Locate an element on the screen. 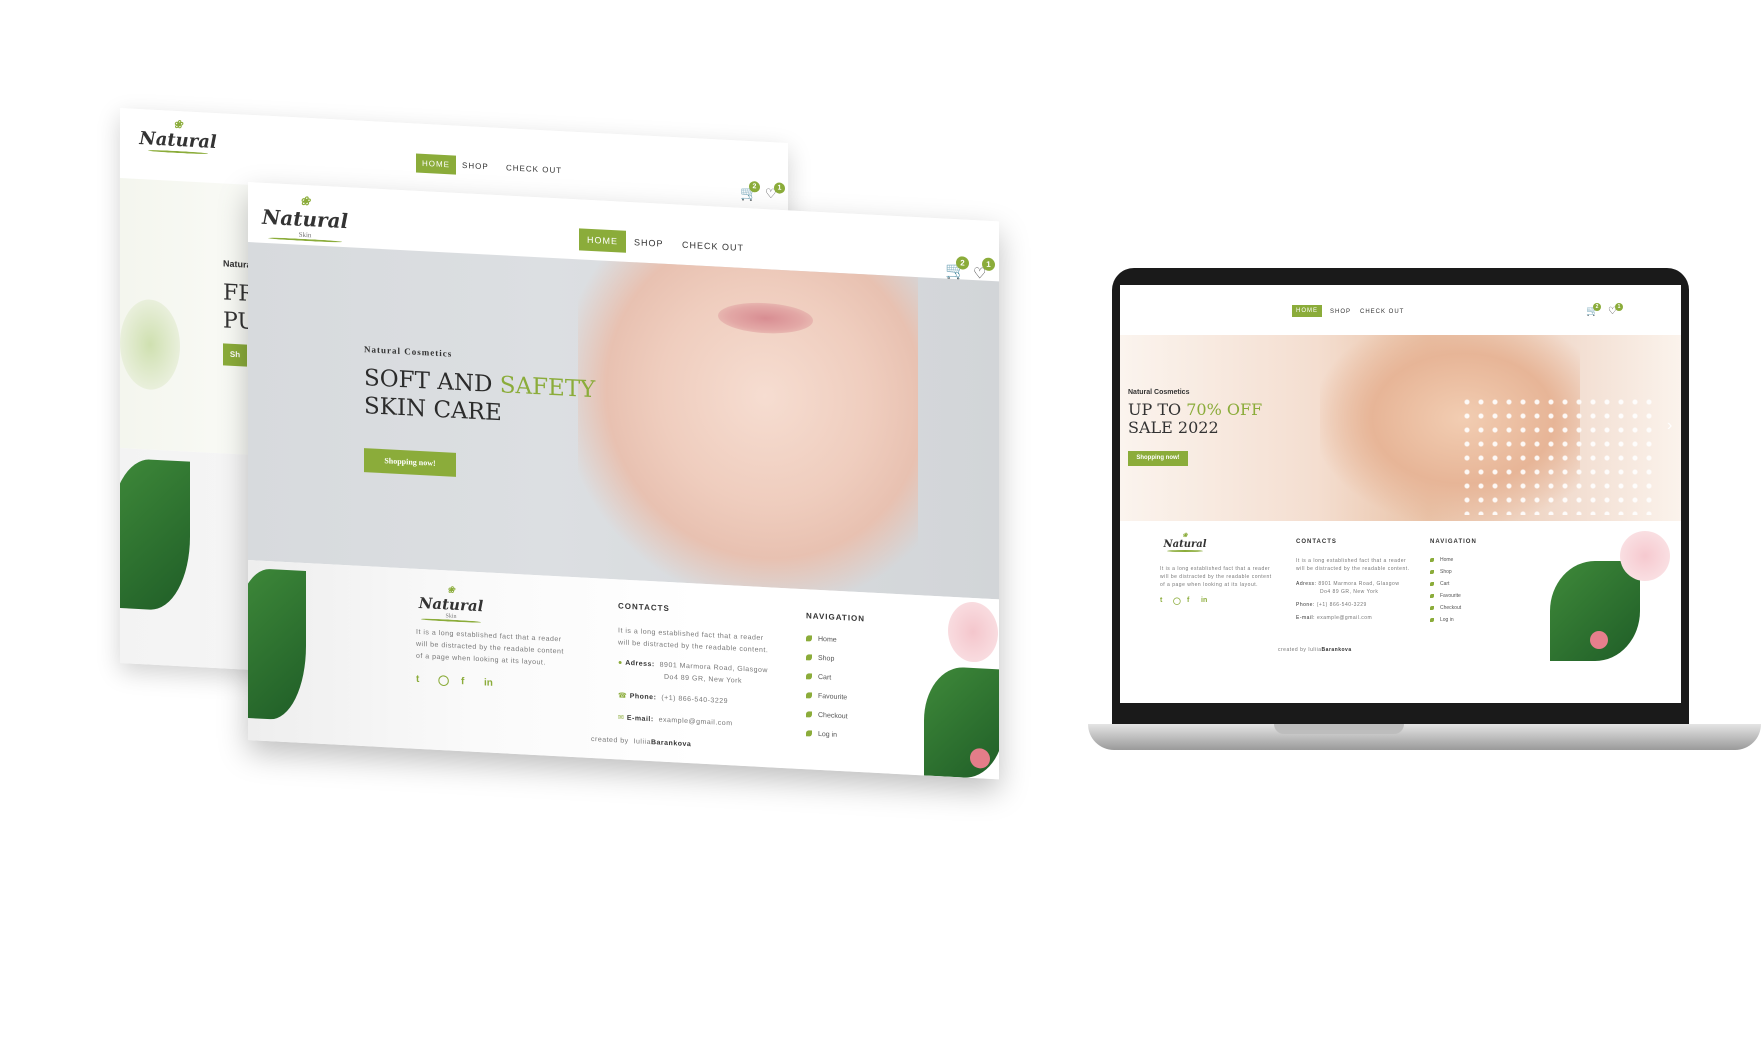 The width and height of the screenshot is (1761, 1054). laptop-base is located at coordinates (1424, 737).